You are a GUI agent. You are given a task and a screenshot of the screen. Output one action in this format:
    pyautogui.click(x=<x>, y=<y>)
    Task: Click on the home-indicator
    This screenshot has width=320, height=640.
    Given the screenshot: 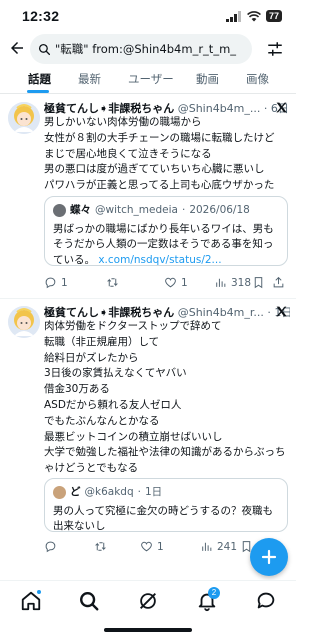 What is the action you would take?
    pyautogui.click(x=148, y=630)
    